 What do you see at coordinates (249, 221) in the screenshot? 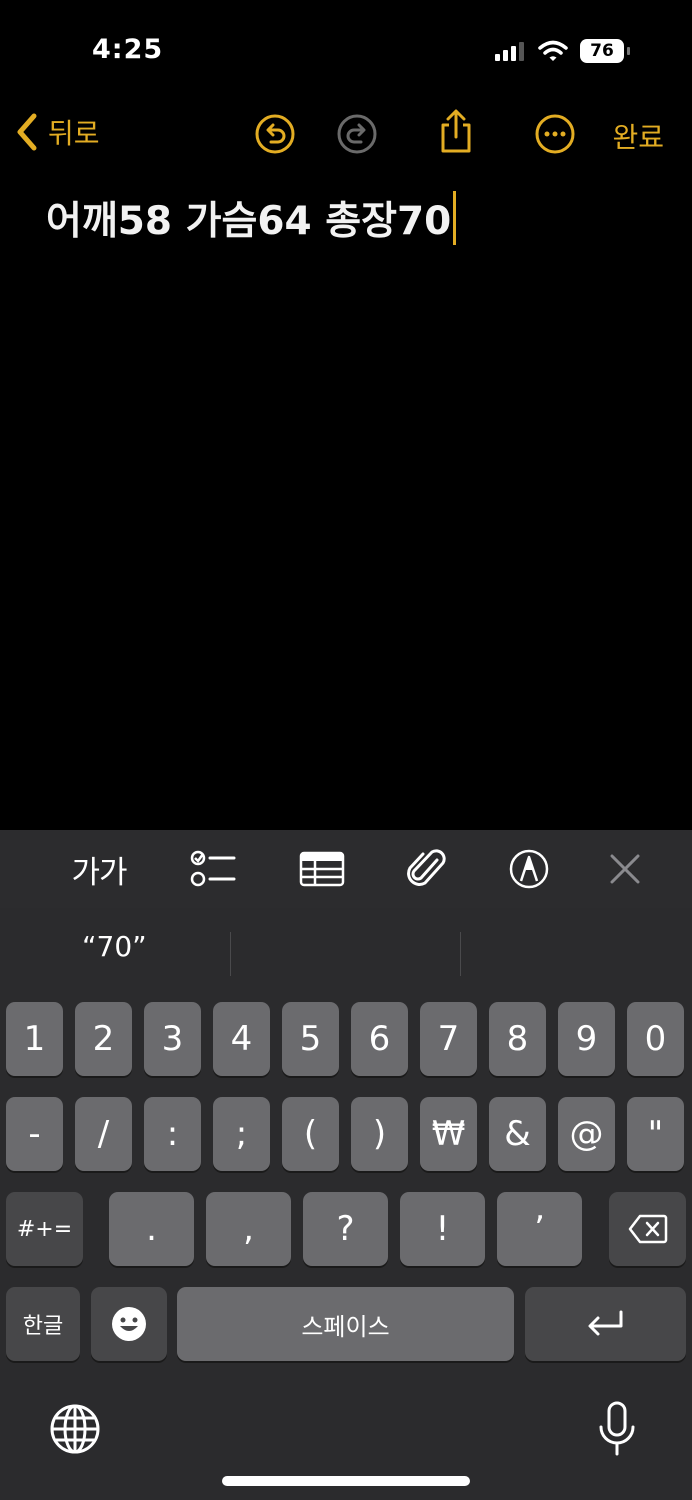
I see `note-text: 어깨58 가슴64 총장70` at bounding box center [249, 221].